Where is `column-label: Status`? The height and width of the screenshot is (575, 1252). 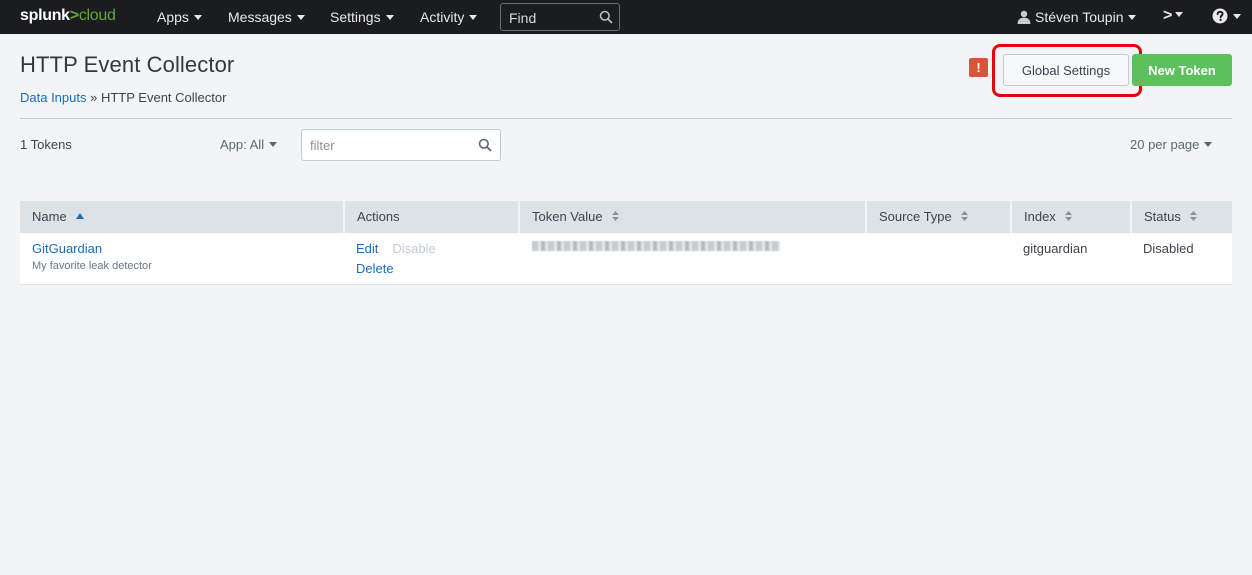
column-label: Status is located at coordinates (1162, 216).